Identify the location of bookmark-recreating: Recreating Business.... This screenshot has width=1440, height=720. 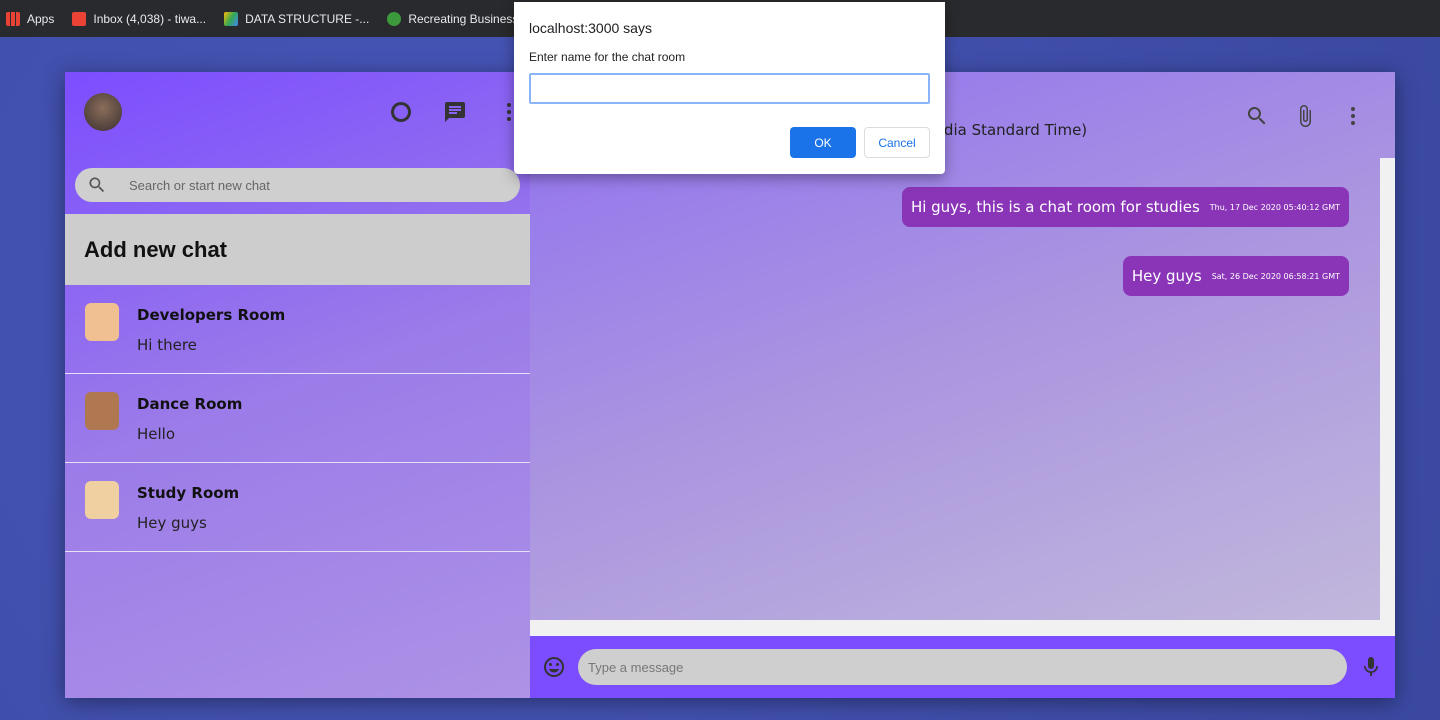
(457, 18).